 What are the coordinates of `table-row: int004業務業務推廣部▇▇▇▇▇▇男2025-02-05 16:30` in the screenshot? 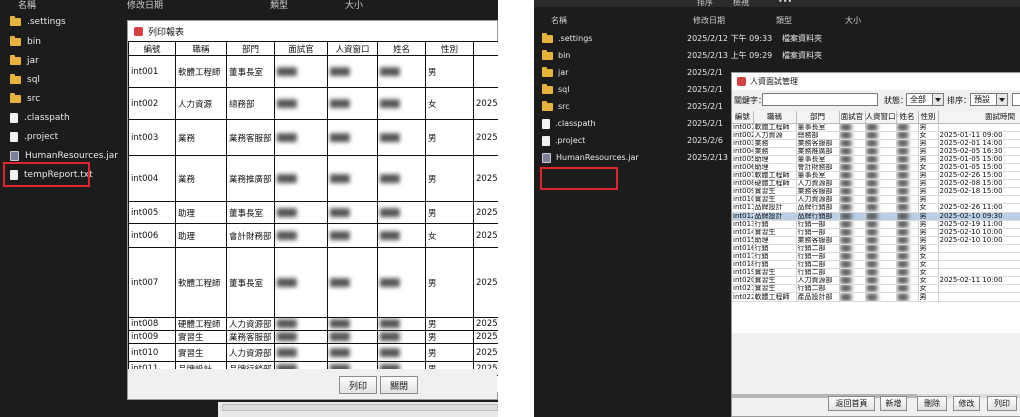 It's located at (876, 151).